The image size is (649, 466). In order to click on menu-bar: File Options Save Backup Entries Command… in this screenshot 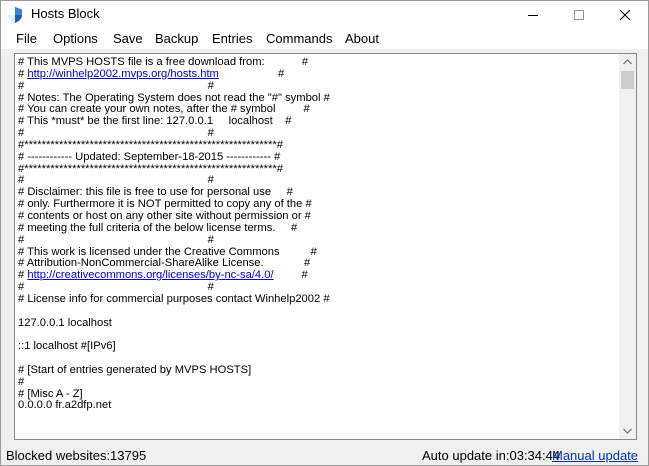, I will do `click(324, 39)`.